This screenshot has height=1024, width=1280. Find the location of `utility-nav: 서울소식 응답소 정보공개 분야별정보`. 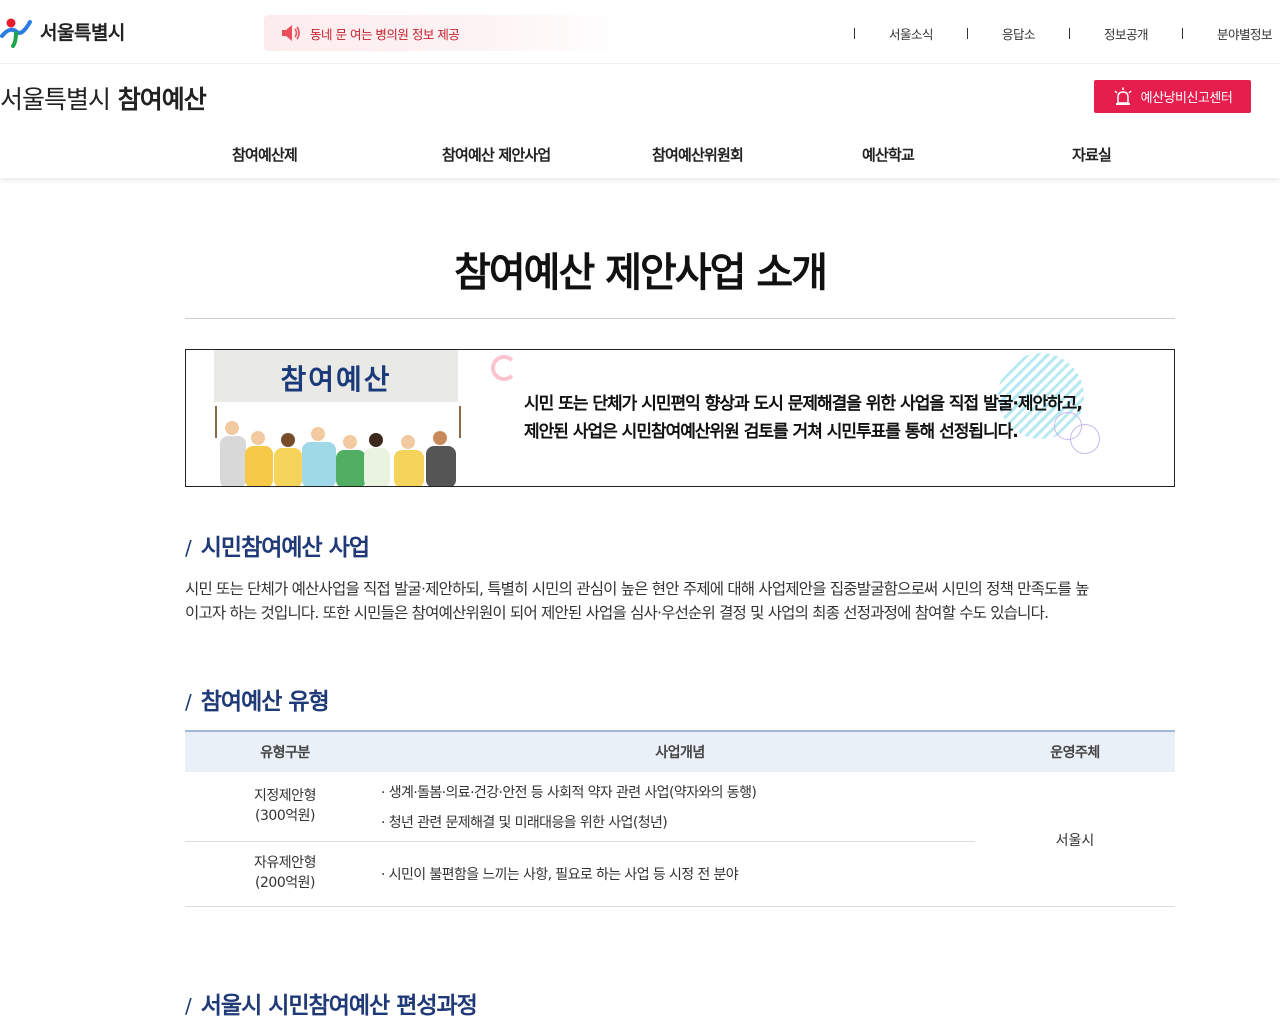

utility-nav: 서울소식 응답소 정보공개 분야별정보 is located at coordinates (1063, 33).